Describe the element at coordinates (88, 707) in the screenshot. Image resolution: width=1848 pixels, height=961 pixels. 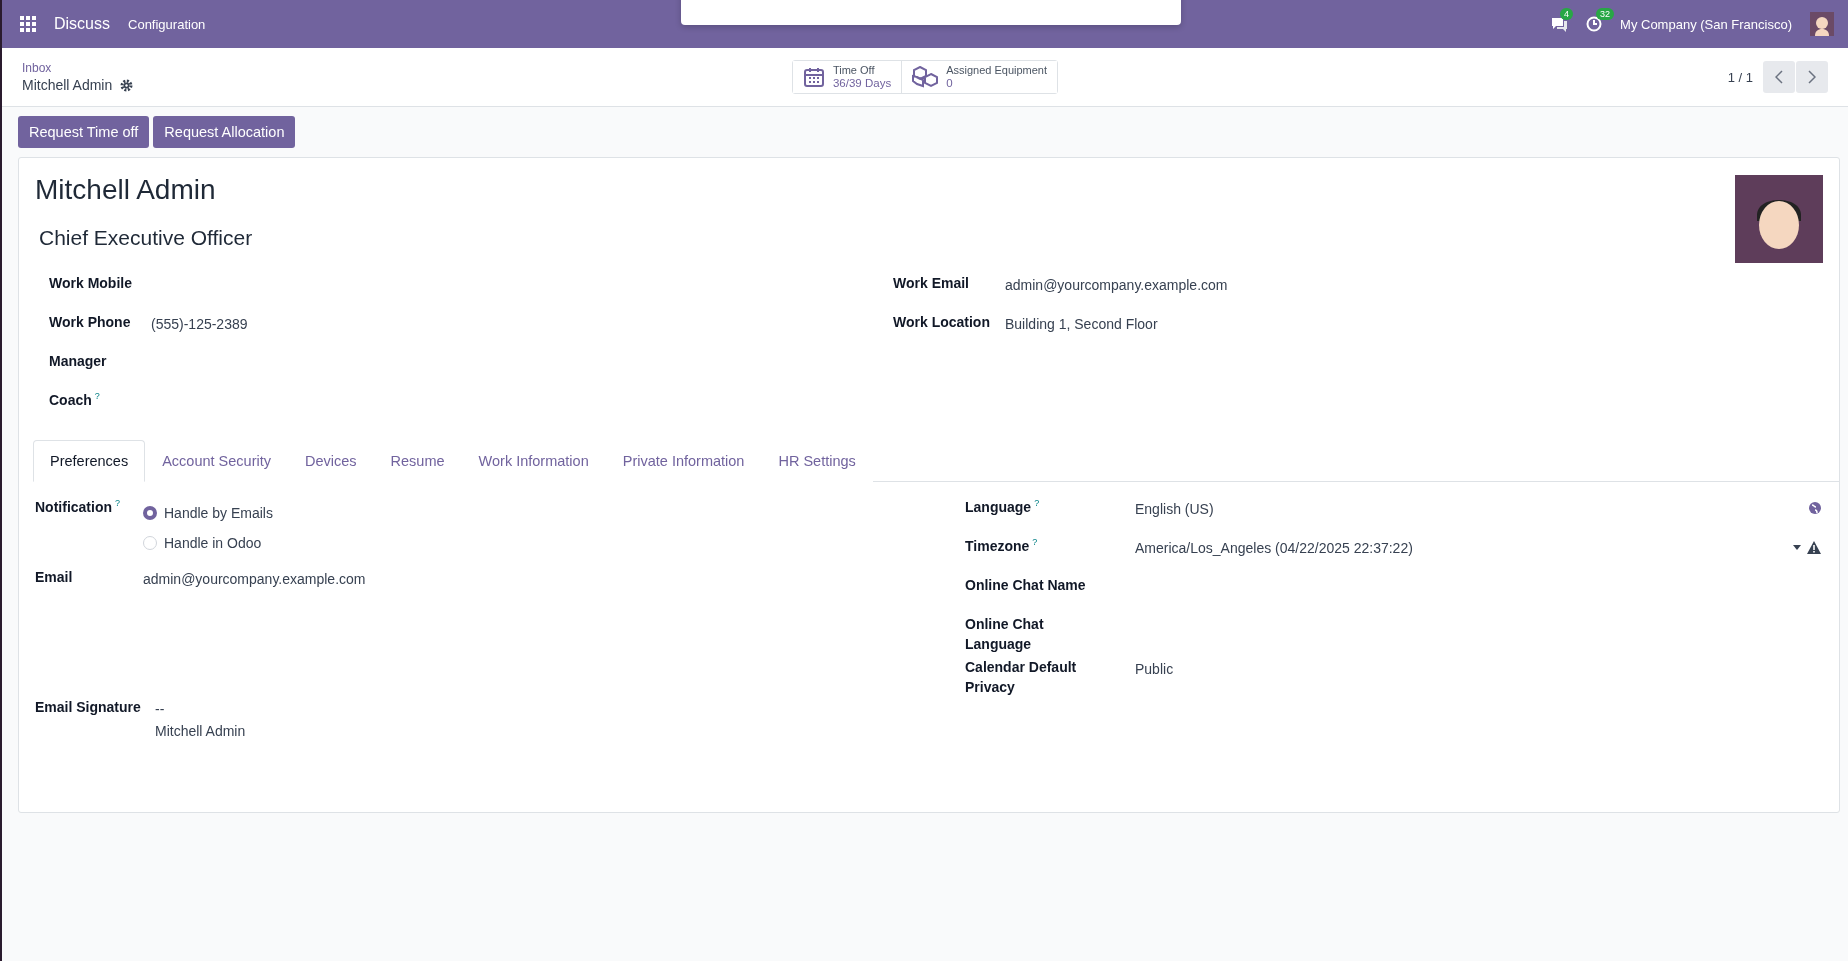
I see `field-label: Email Signature` at that location.